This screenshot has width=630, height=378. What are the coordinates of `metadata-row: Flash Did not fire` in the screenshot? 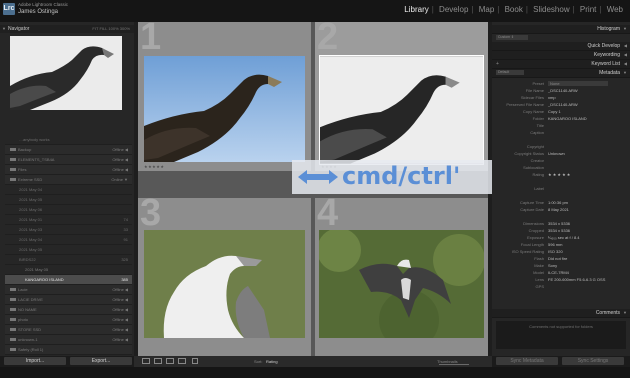 It's located at (561, 258).